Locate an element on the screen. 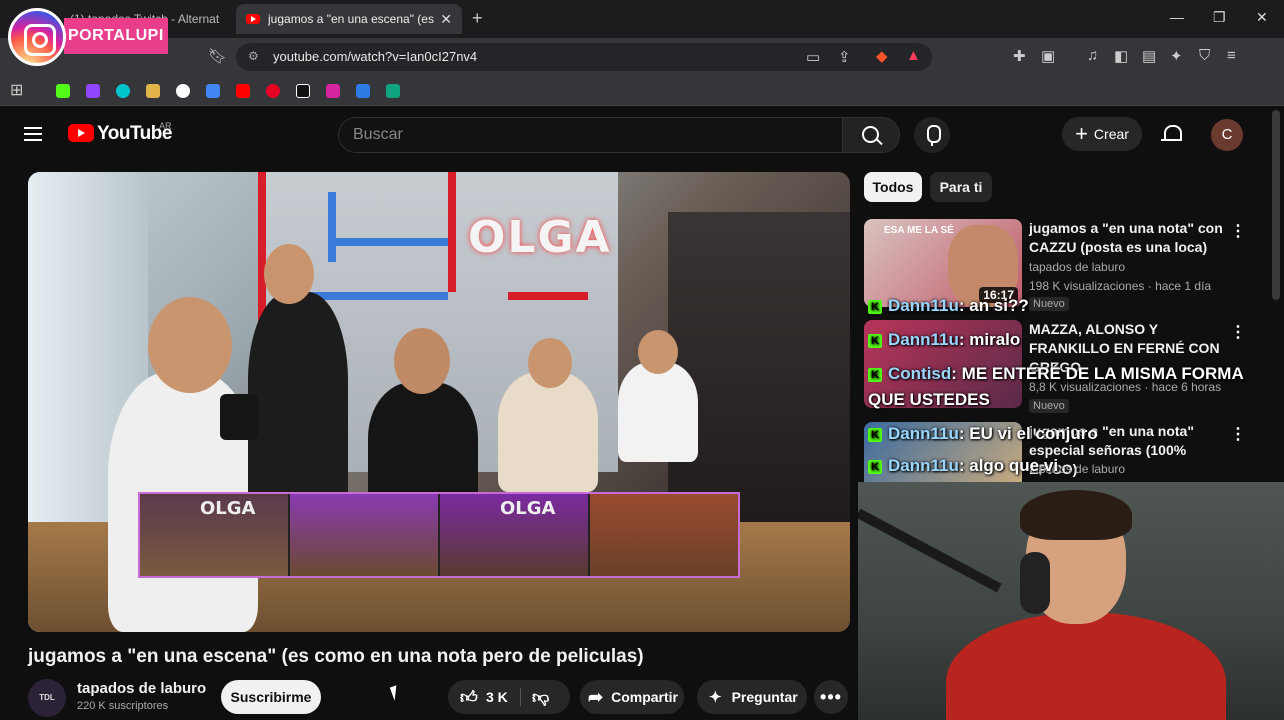 The height and width of the screenshot is (720, 1284). chat-message: K Contisd: ME ENTERÉ DE LA MISMA FORMA is located at coordinates (1056, 374).